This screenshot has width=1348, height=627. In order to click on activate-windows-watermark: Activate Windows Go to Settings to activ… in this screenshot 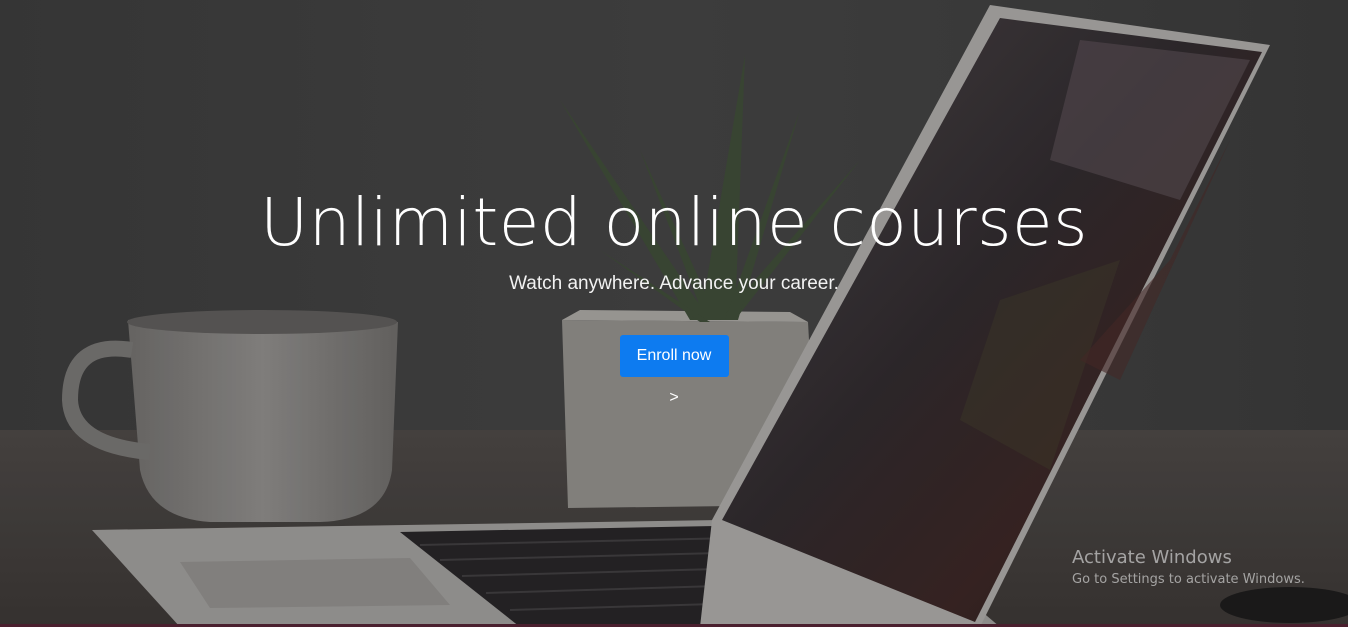, I will do `click(1188, 568)`.